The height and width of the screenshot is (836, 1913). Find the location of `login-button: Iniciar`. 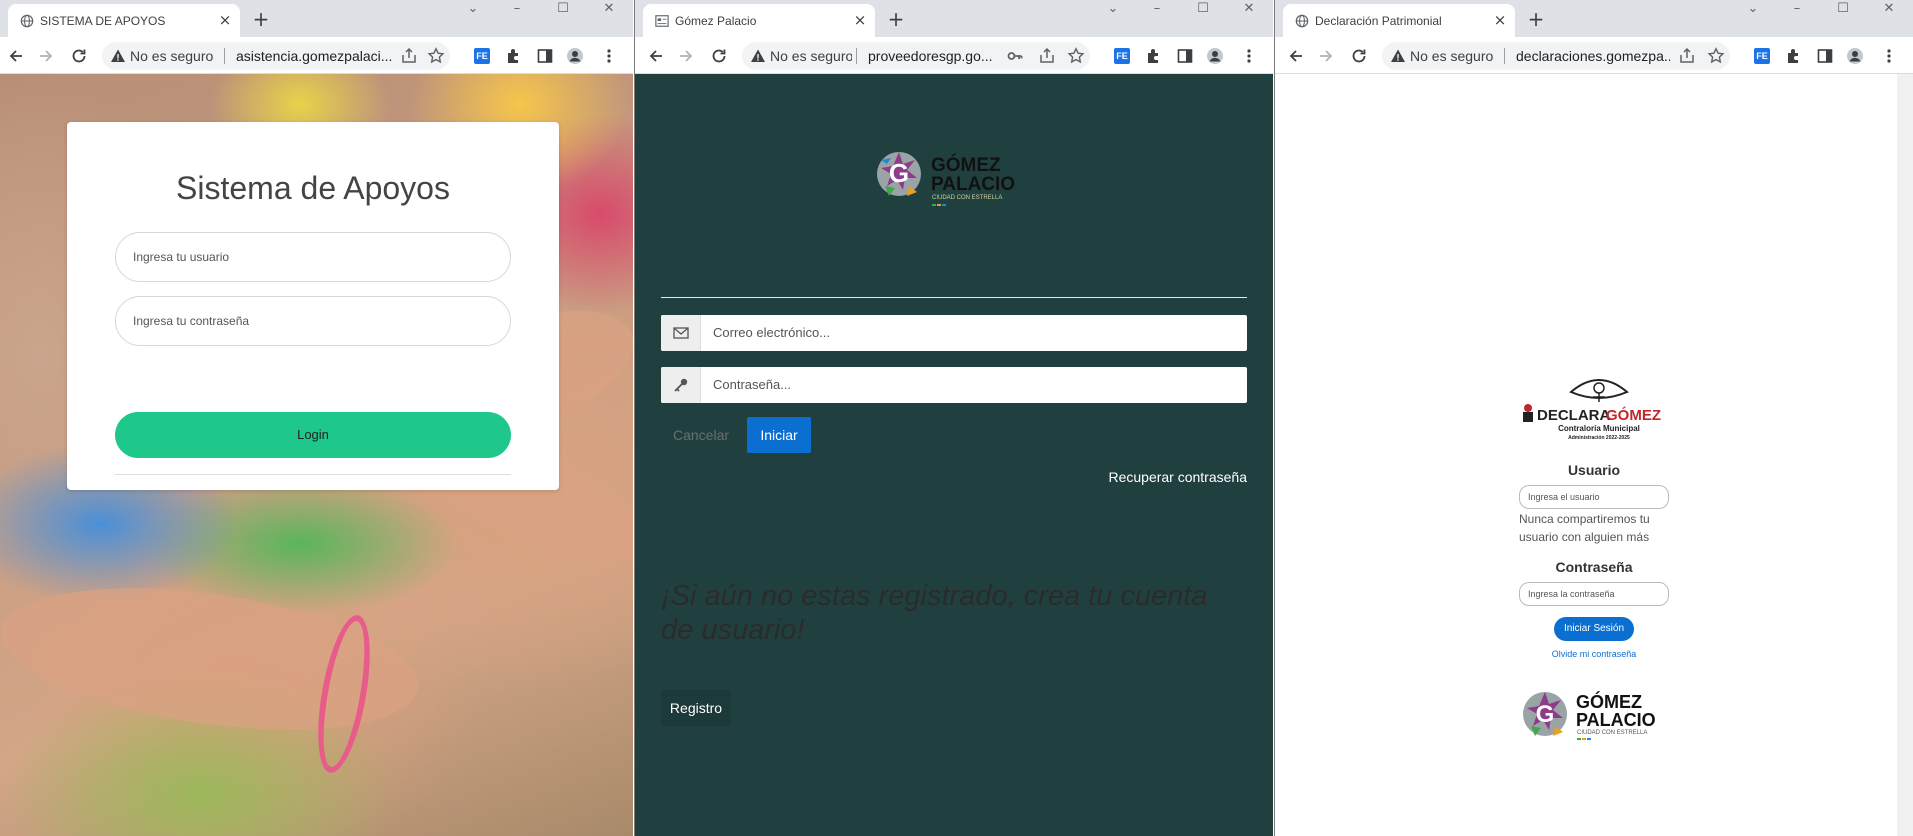

login-button: Iniciar is located at coordinates (779, 435).